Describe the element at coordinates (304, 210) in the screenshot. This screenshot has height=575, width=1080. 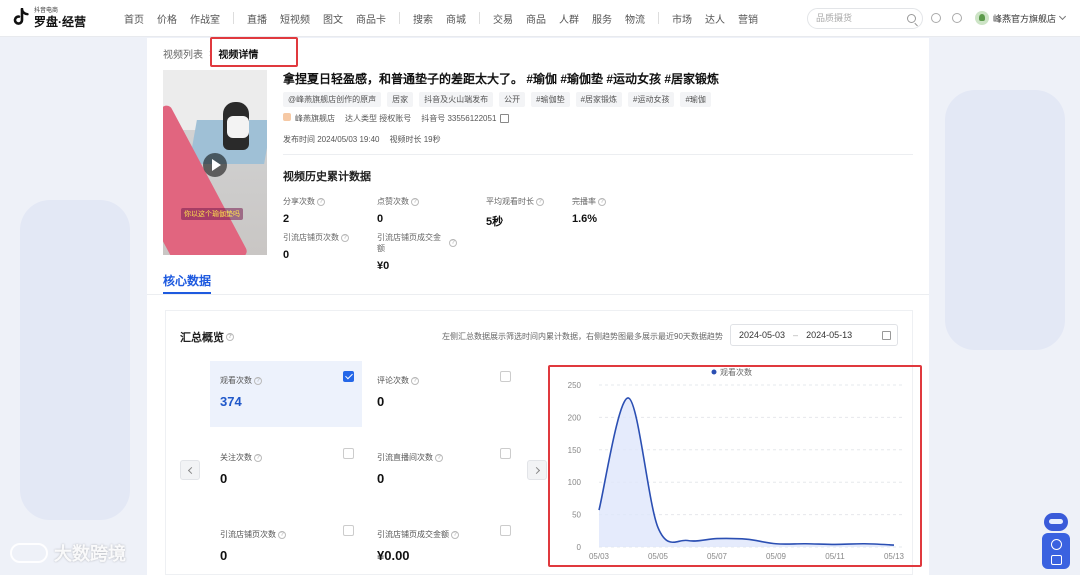
I see `history-stat: 分享次数? 2` at that location.